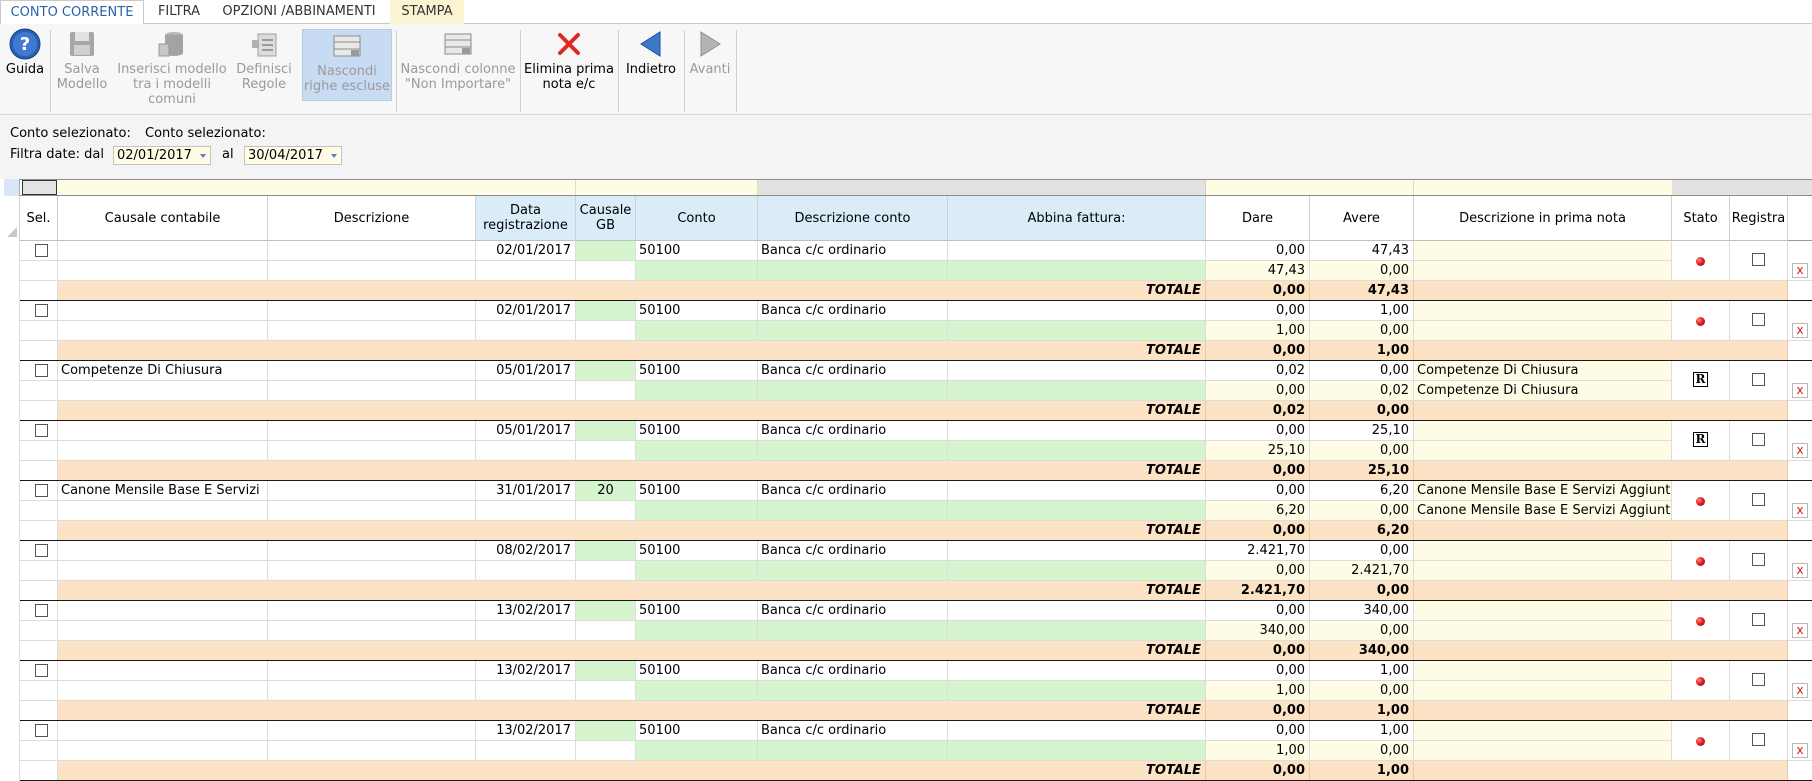  I want to click on header-causale-gb-line: GB, so click(605, 225).